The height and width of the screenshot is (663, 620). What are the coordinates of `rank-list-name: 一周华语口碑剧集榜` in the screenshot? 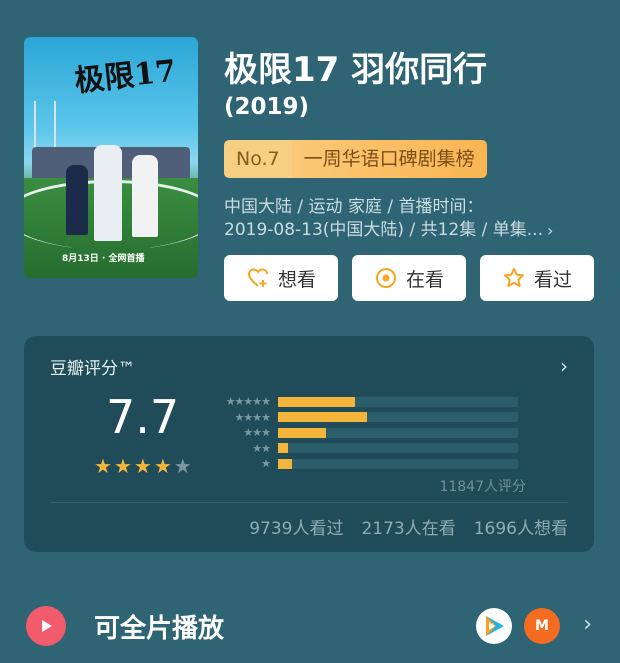 It's located at (389, 159).